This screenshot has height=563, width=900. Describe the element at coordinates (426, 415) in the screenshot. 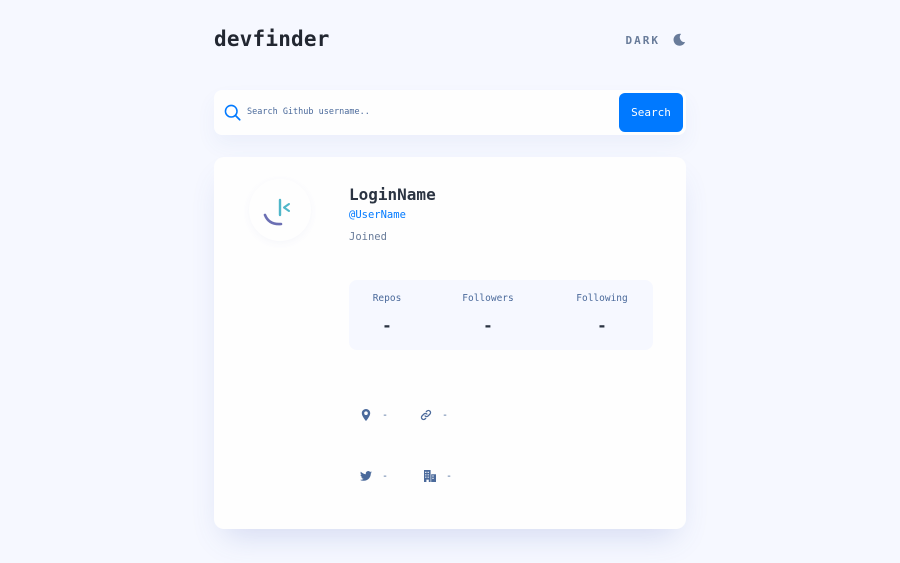

I see `link-icon` at that location.